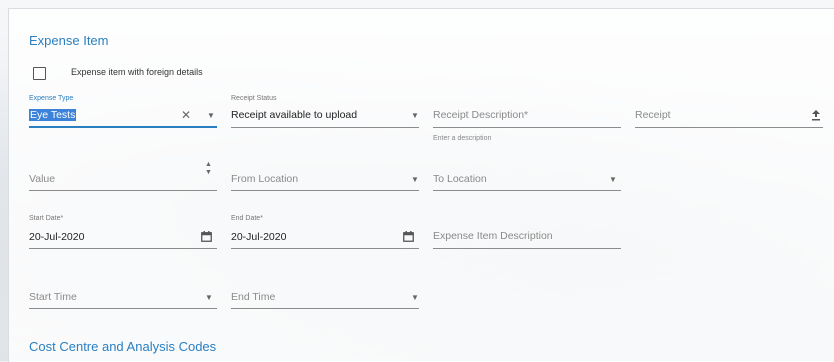 The image size is (834, 362). What do you see at coordinates (653, 115) in the screenshot?
I see `receipt-placeholder: Receipt` at bounding box center [653, 115].